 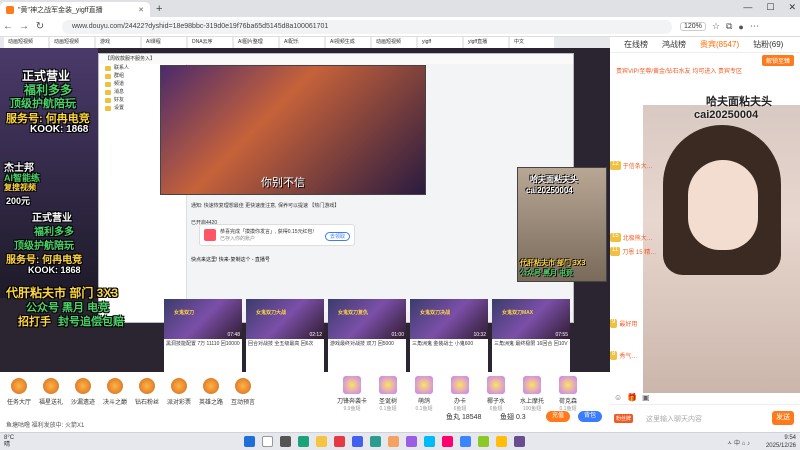 I want to click on explorer-icon, so click(x=321, y=441).